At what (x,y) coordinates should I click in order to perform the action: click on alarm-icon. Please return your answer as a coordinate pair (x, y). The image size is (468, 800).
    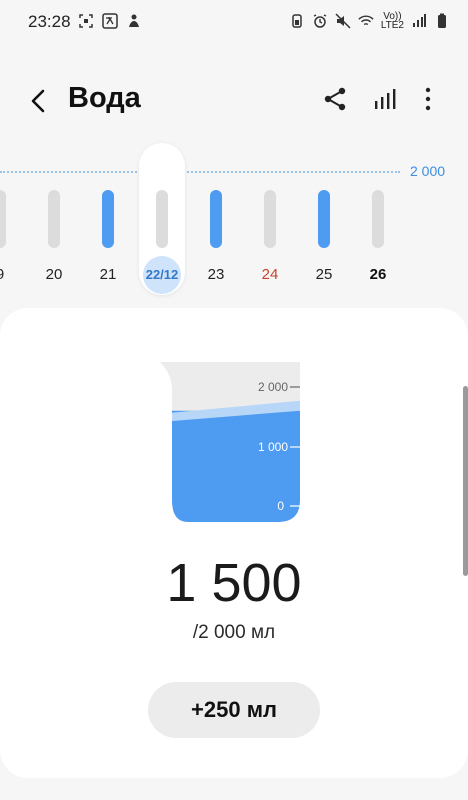
    Looking at the image, I should click on (320, 21).